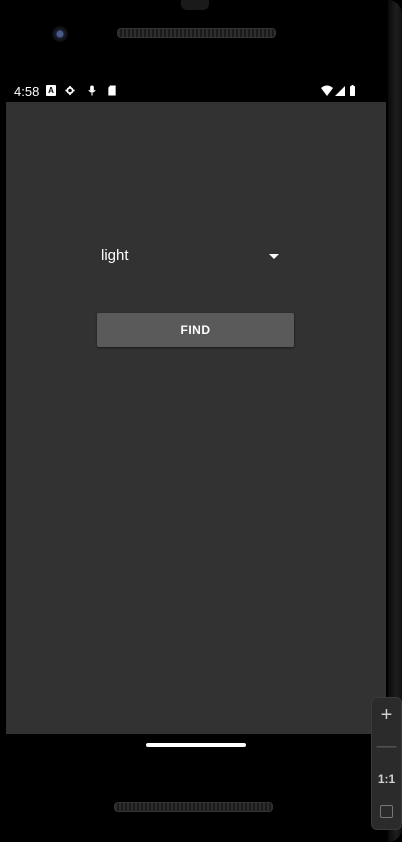  What do you see at coordinates (386, 715) in the screenshot?
I see `zoom-in-button: +` at bounding box center [386, 715].